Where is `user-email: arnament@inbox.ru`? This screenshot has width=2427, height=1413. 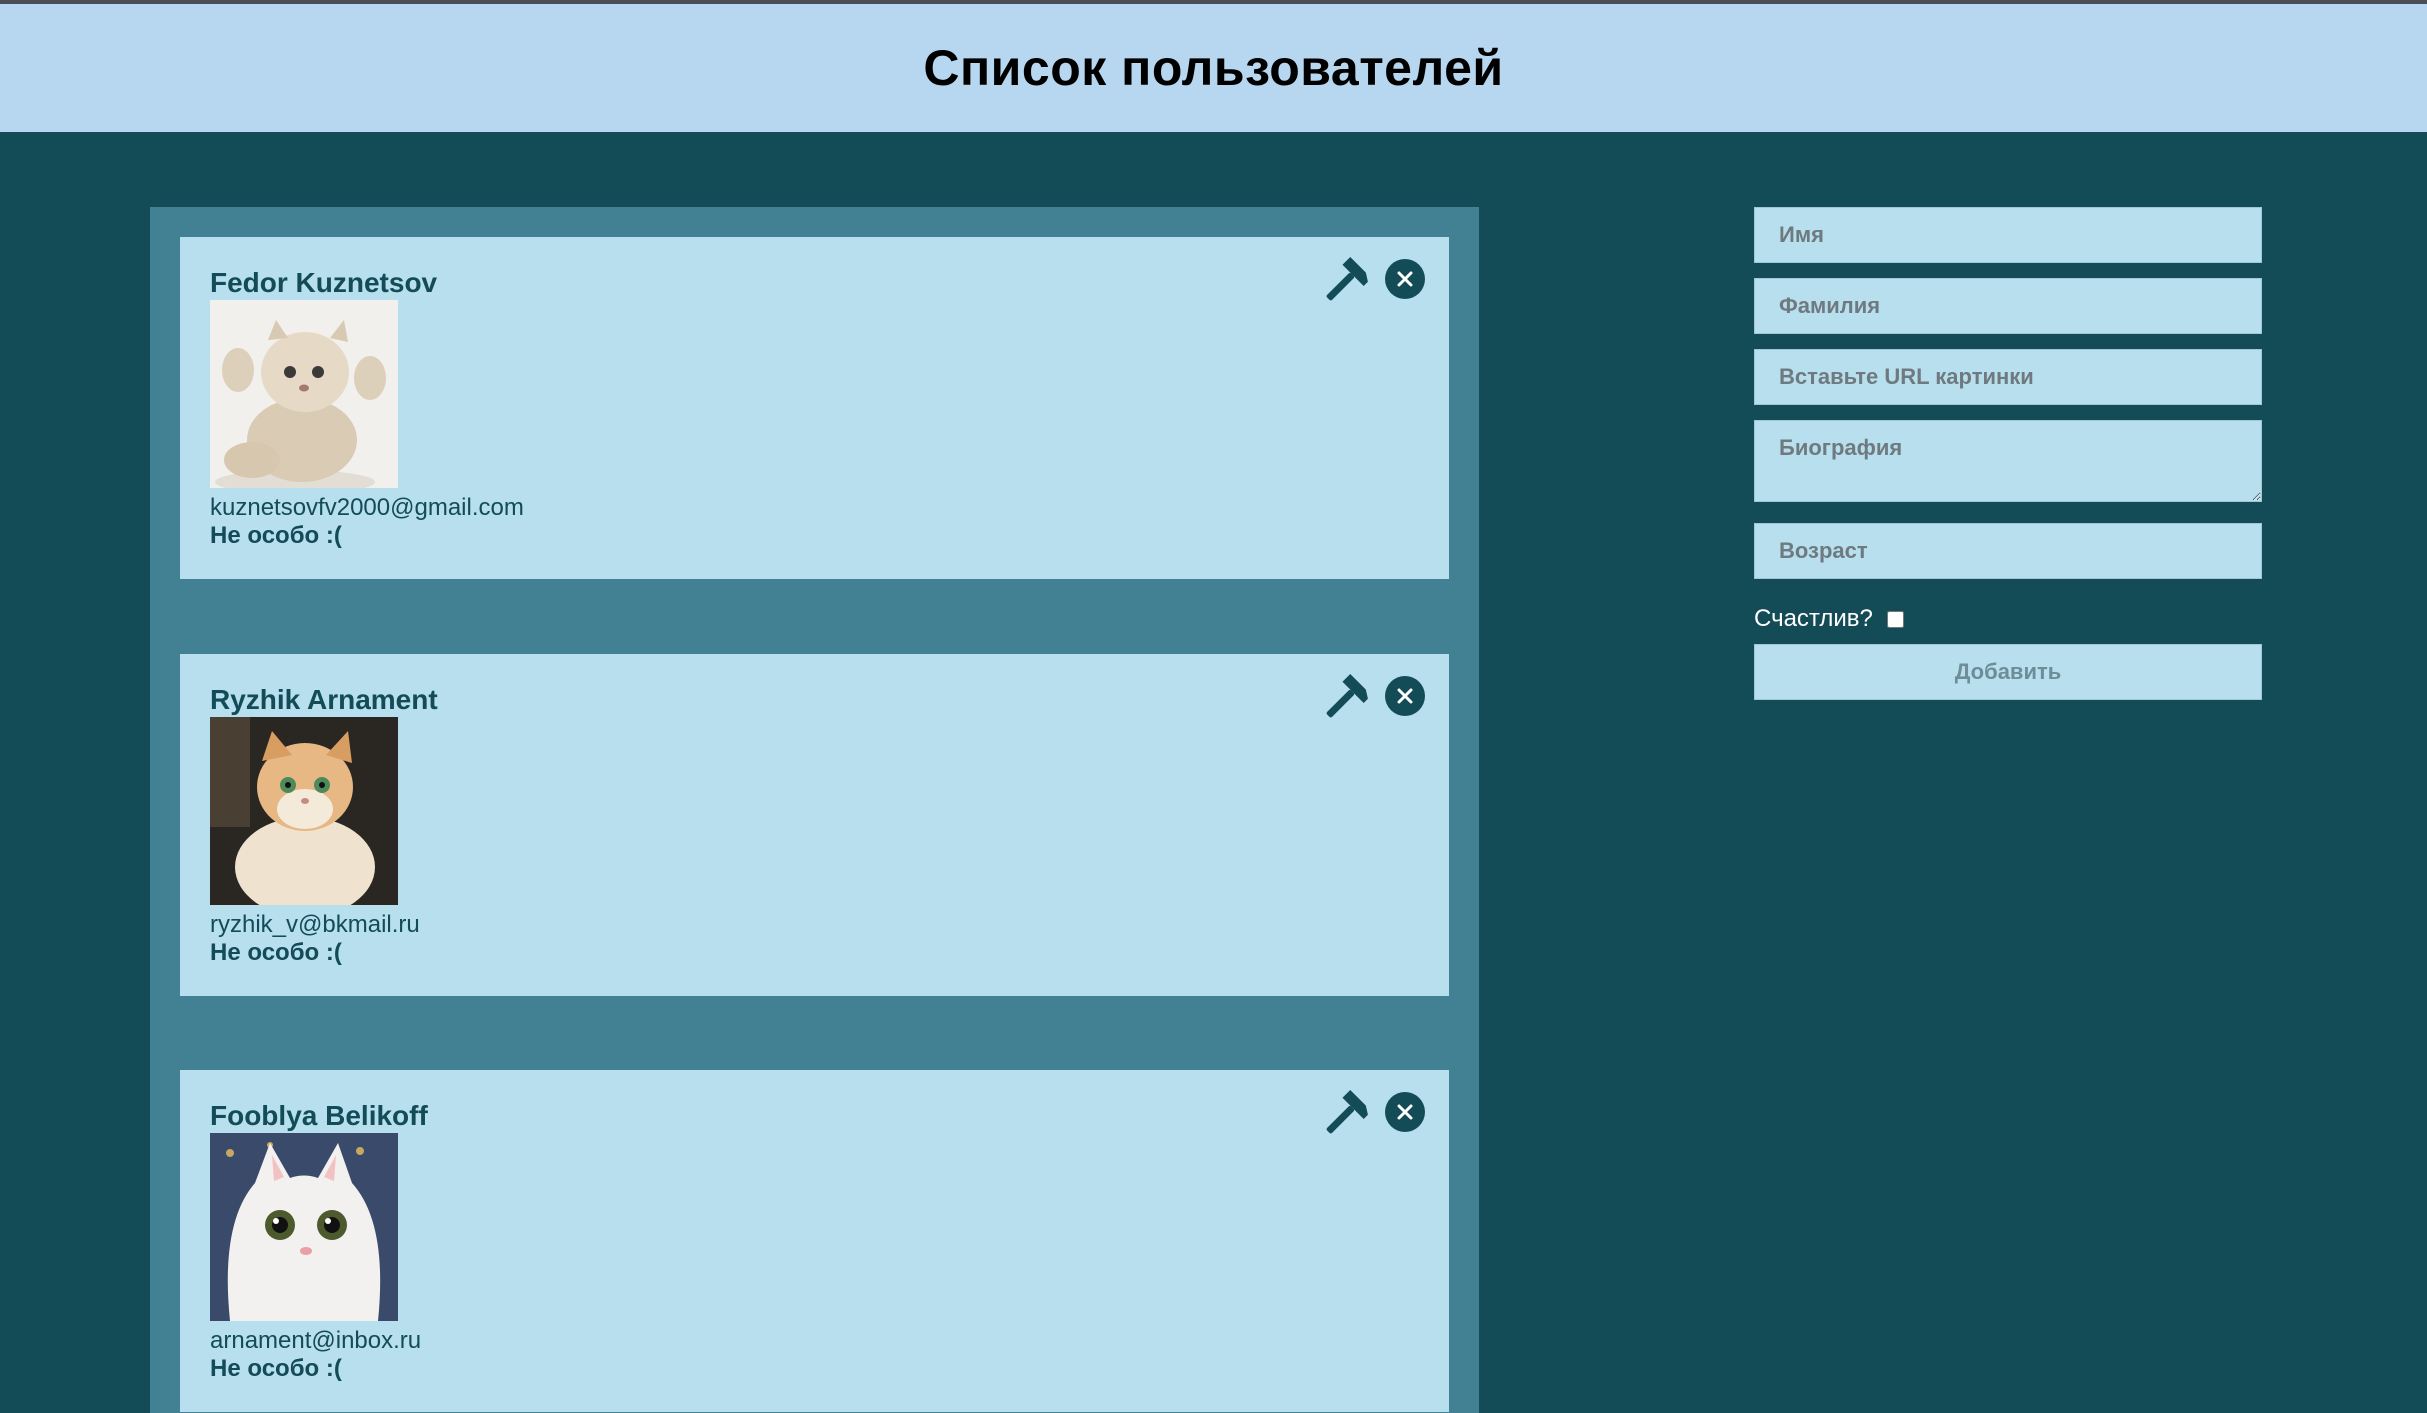 user-email: arnament@inbox.ru is located at coordinates (316, 1340).